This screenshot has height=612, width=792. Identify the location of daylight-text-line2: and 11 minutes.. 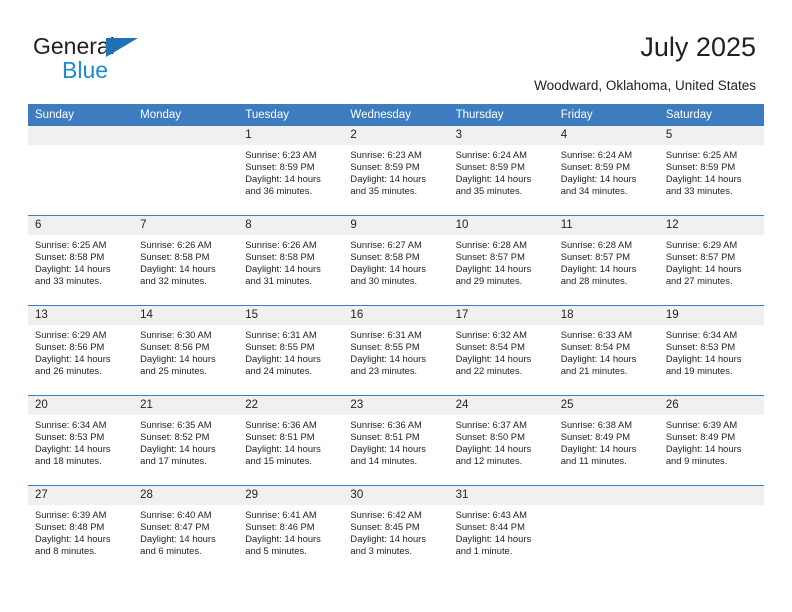
(593, 461).